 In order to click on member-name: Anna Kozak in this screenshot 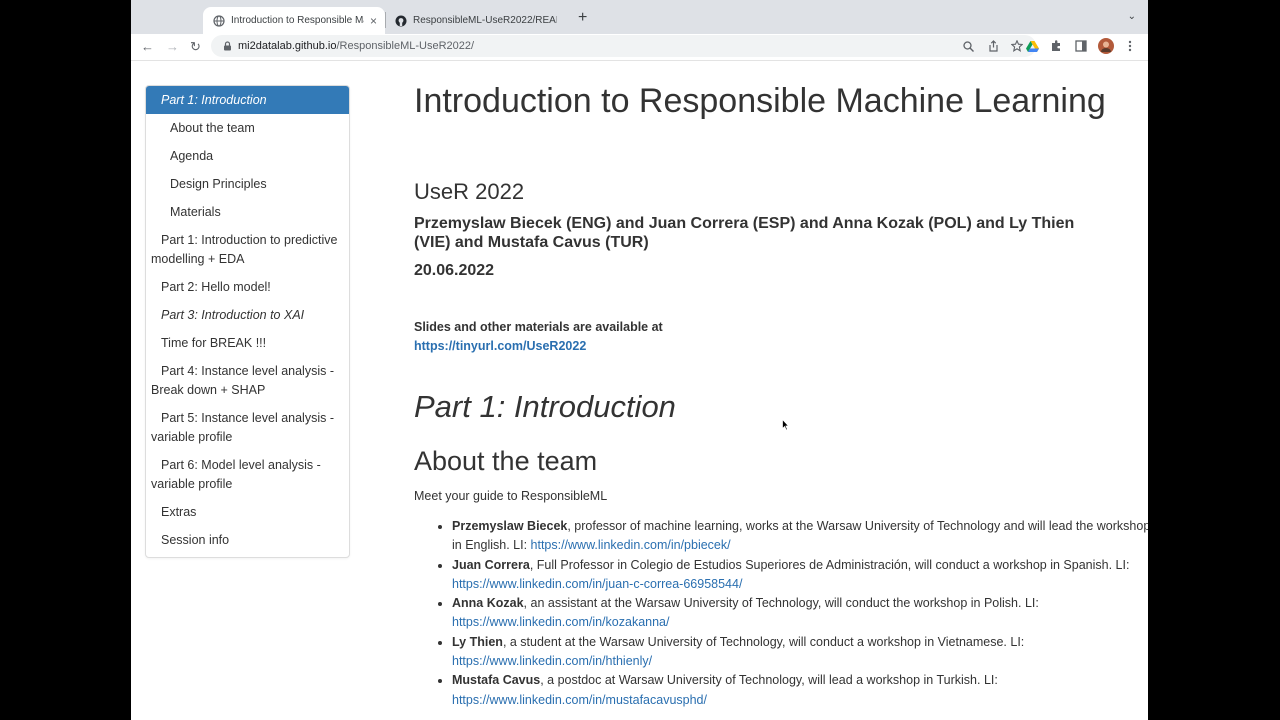, I will do `click(488, 603)`.